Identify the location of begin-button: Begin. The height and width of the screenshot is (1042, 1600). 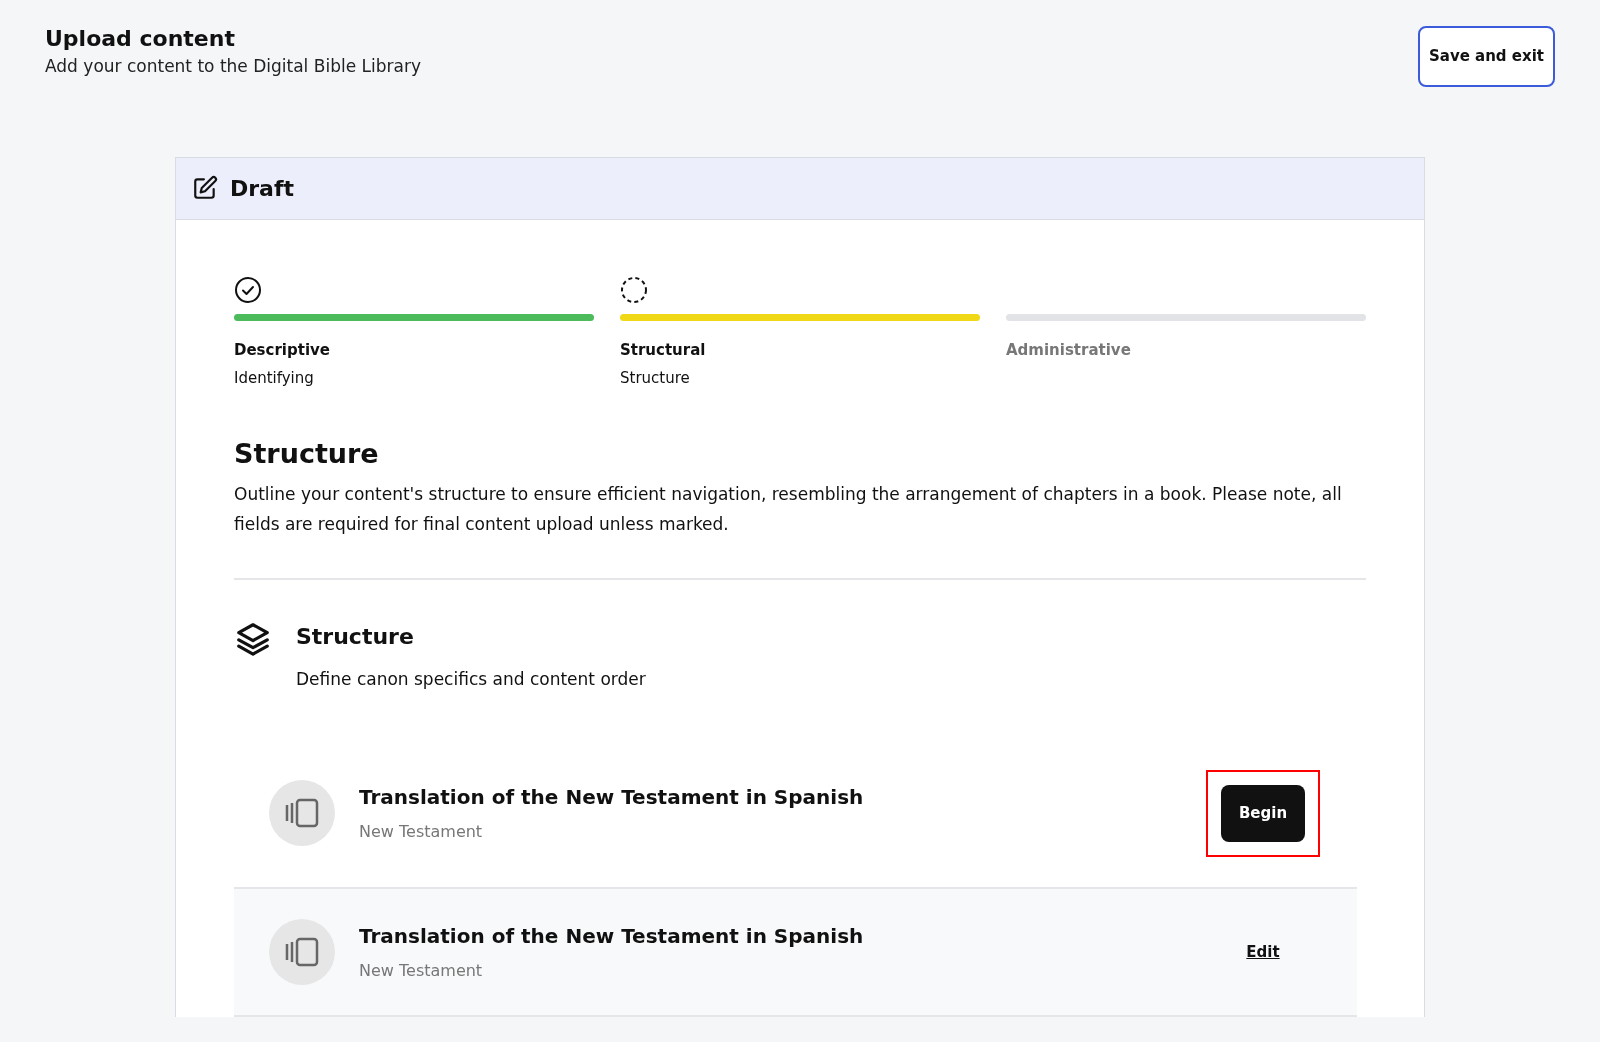
(1263, 813).